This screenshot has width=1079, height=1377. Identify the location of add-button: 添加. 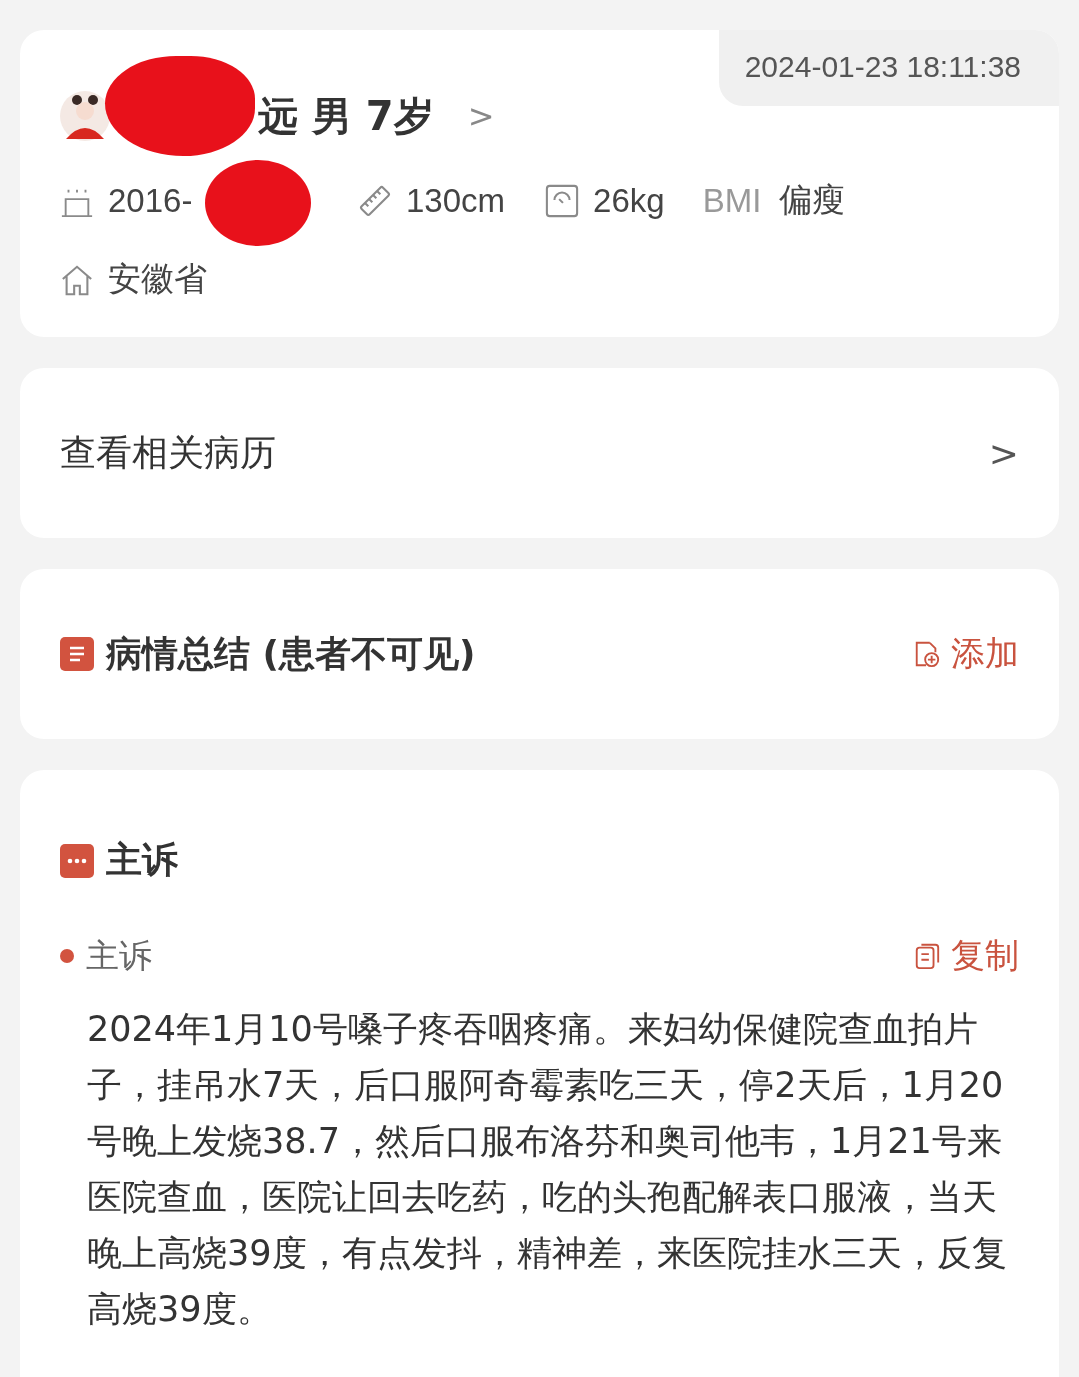
(966, 654).